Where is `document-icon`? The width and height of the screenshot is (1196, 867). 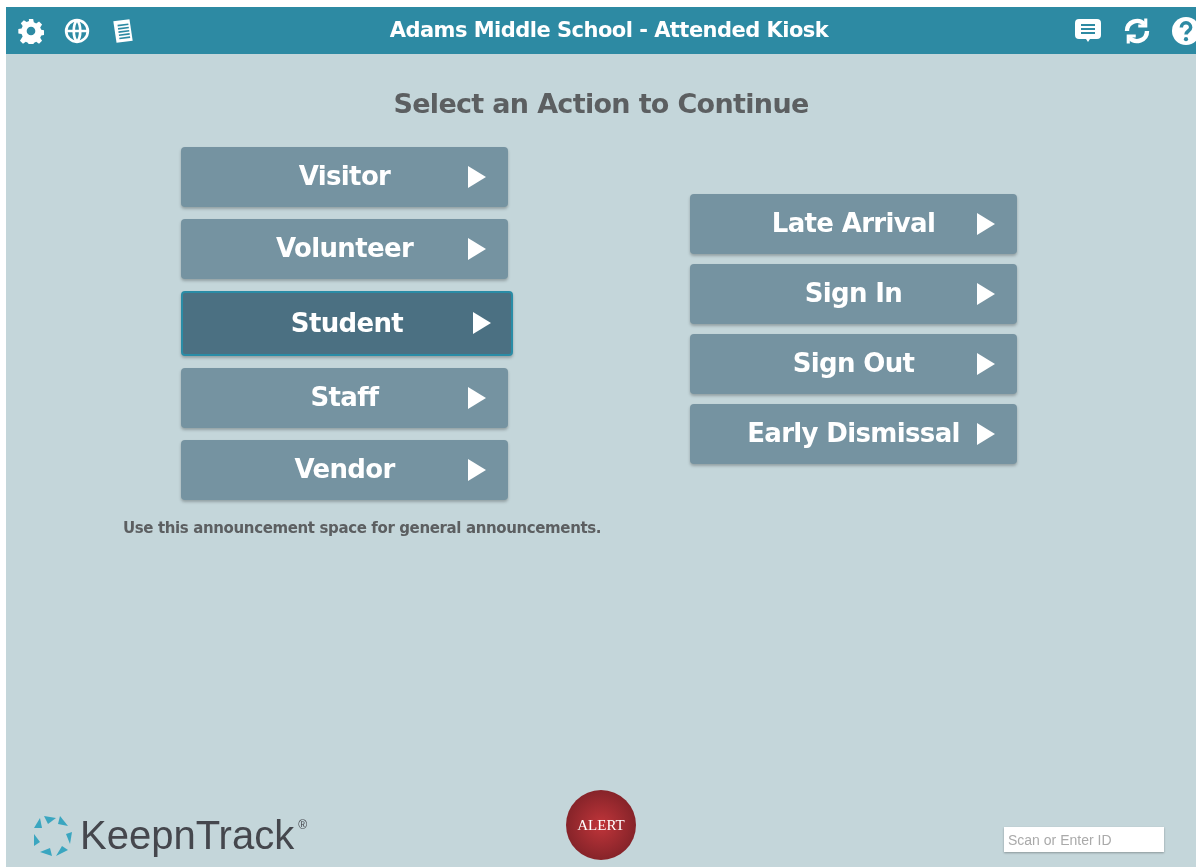 document-icon is located at coordinates (123, 30).